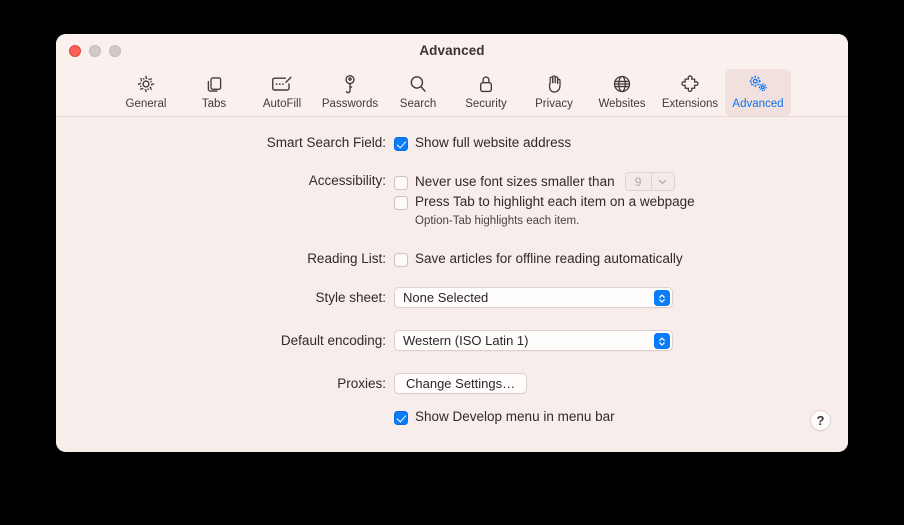 The image size is (904, 525). What do you see at coordinates (663, 182) in the screenshot?
I see `chevron-down-icon` at bounding box center [663, 182].